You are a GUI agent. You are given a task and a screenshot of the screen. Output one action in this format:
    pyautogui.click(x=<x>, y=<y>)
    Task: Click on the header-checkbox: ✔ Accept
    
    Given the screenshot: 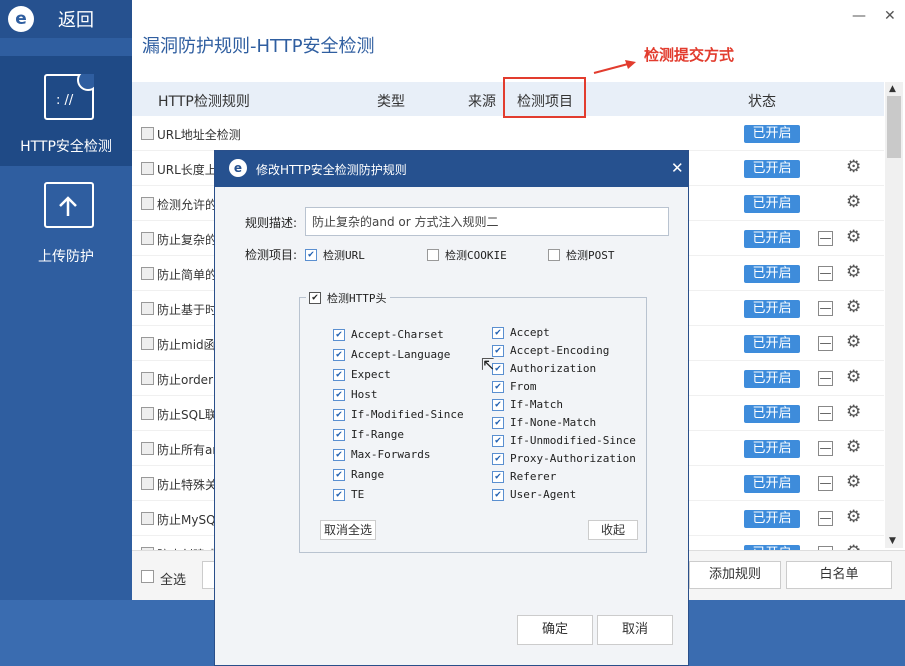 What is the action you would take?
    pyautogui.click(x=521, y=332)
    